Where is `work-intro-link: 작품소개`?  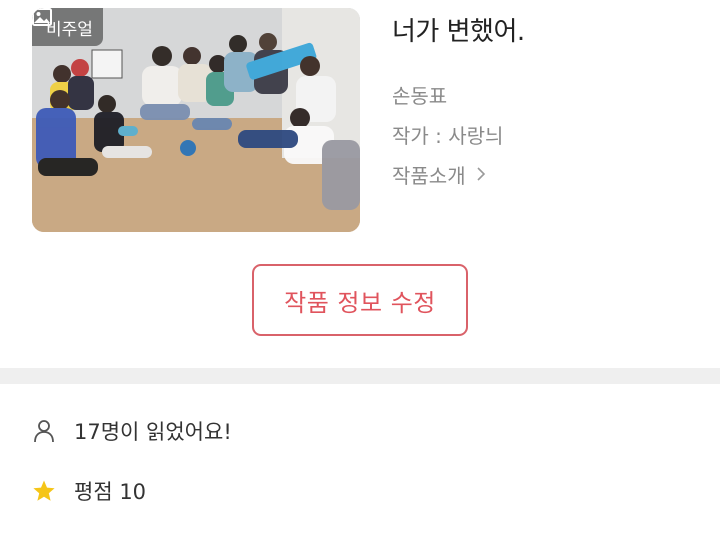 work-intro-link: 작품소개 is located at coordinates (439, 176).